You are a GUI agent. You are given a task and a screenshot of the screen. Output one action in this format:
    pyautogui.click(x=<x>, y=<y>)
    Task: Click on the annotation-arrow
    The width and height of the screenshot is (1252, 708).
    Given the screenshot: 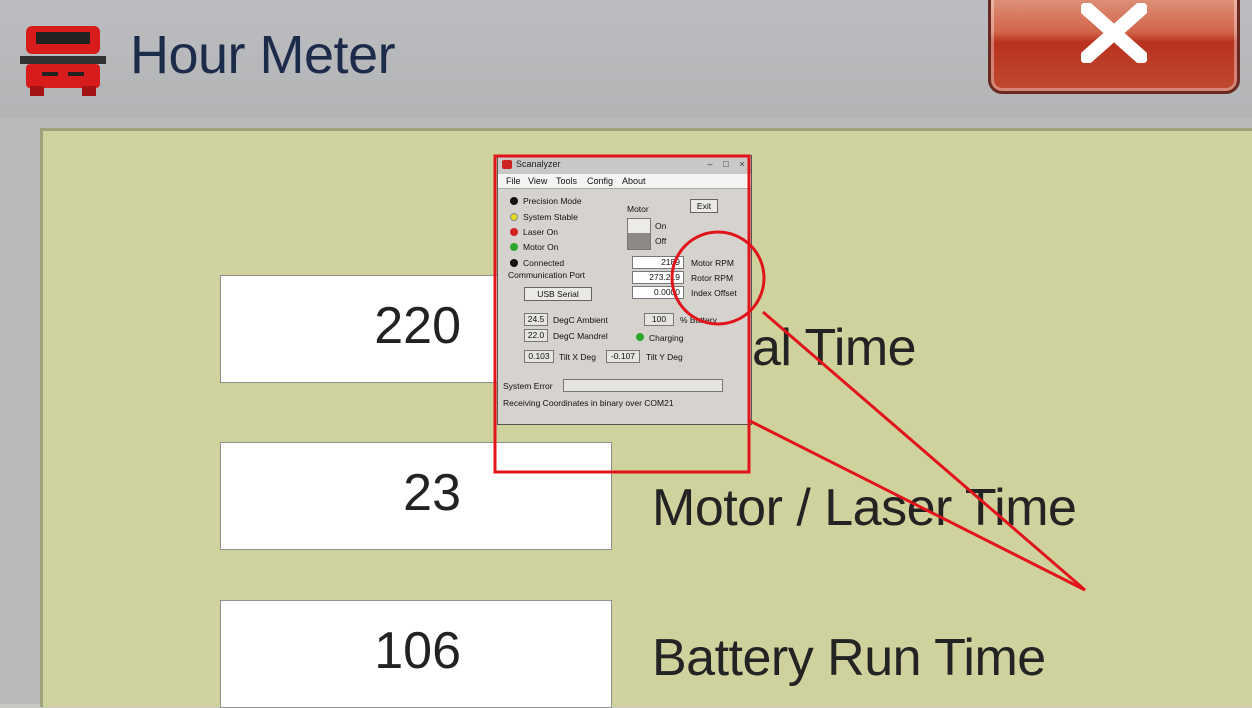 What is the action you would take?
    pyautogui.click(x=916, y=451)
    